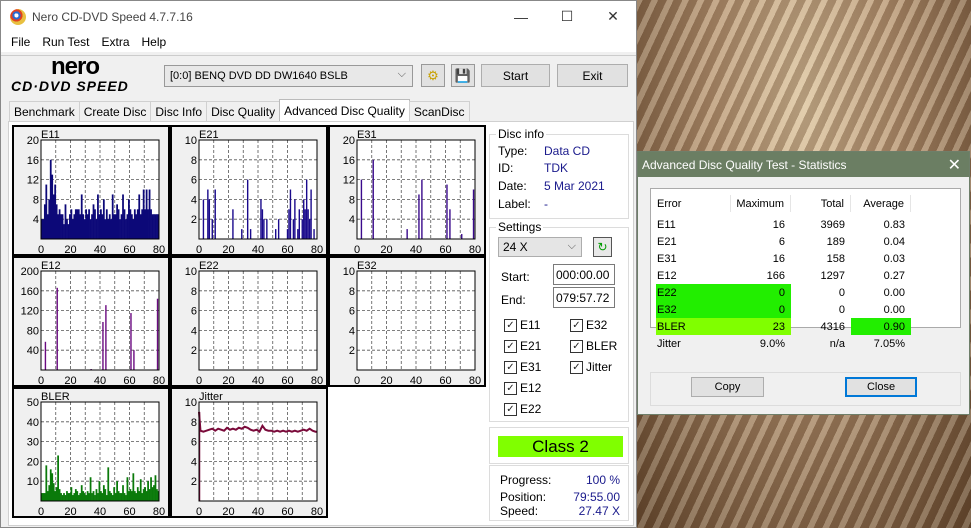  I want to click on checkbox-e12: ✓ E12, so click(522, 388).